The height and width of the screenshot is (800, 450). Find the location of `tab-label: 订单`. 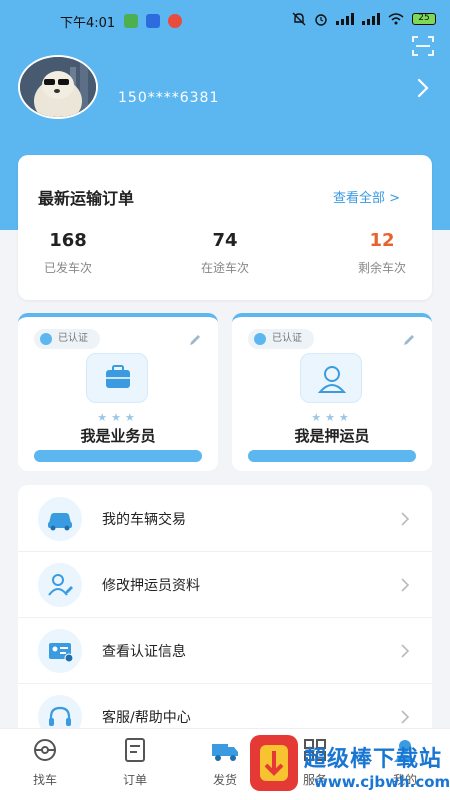

tab-label: 订单 is located at coordinates (134, 780).